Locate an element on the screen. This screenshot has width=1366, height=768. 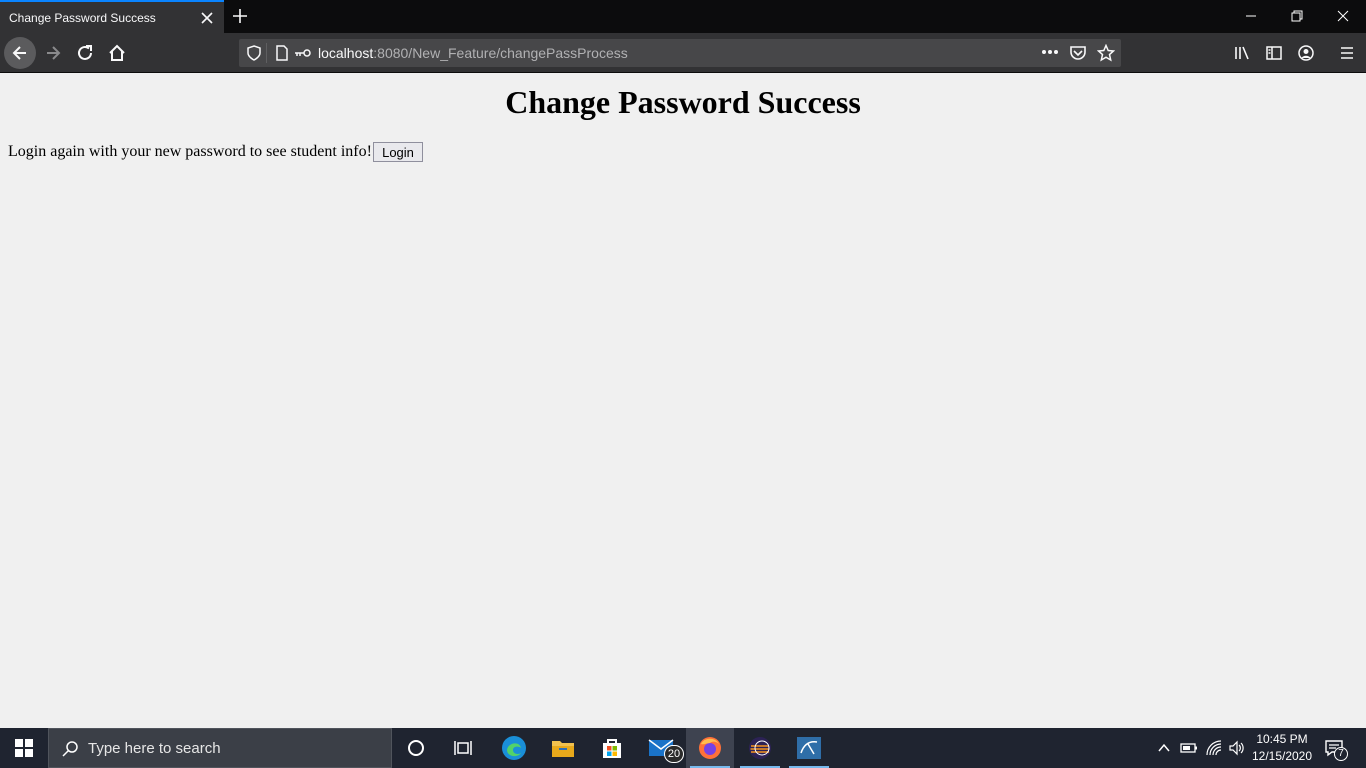
store-taskbar-button is located at coordinates (612, 748).